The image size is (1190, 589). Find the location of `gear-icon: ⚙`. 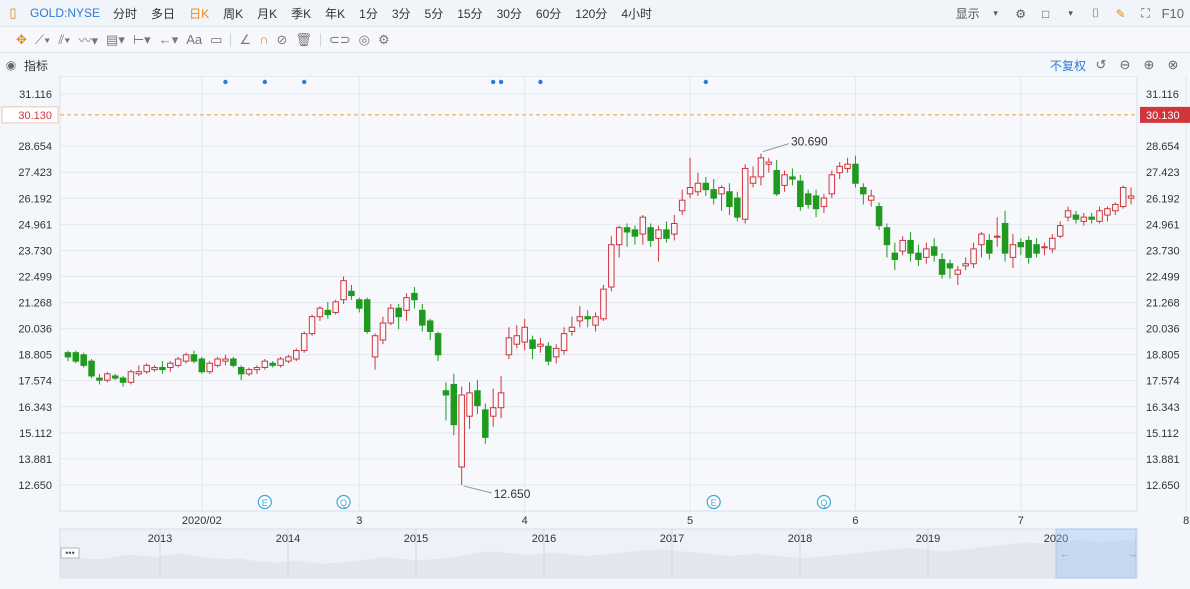

gear-icon: ⚙ is located at coordinates (384, 40).